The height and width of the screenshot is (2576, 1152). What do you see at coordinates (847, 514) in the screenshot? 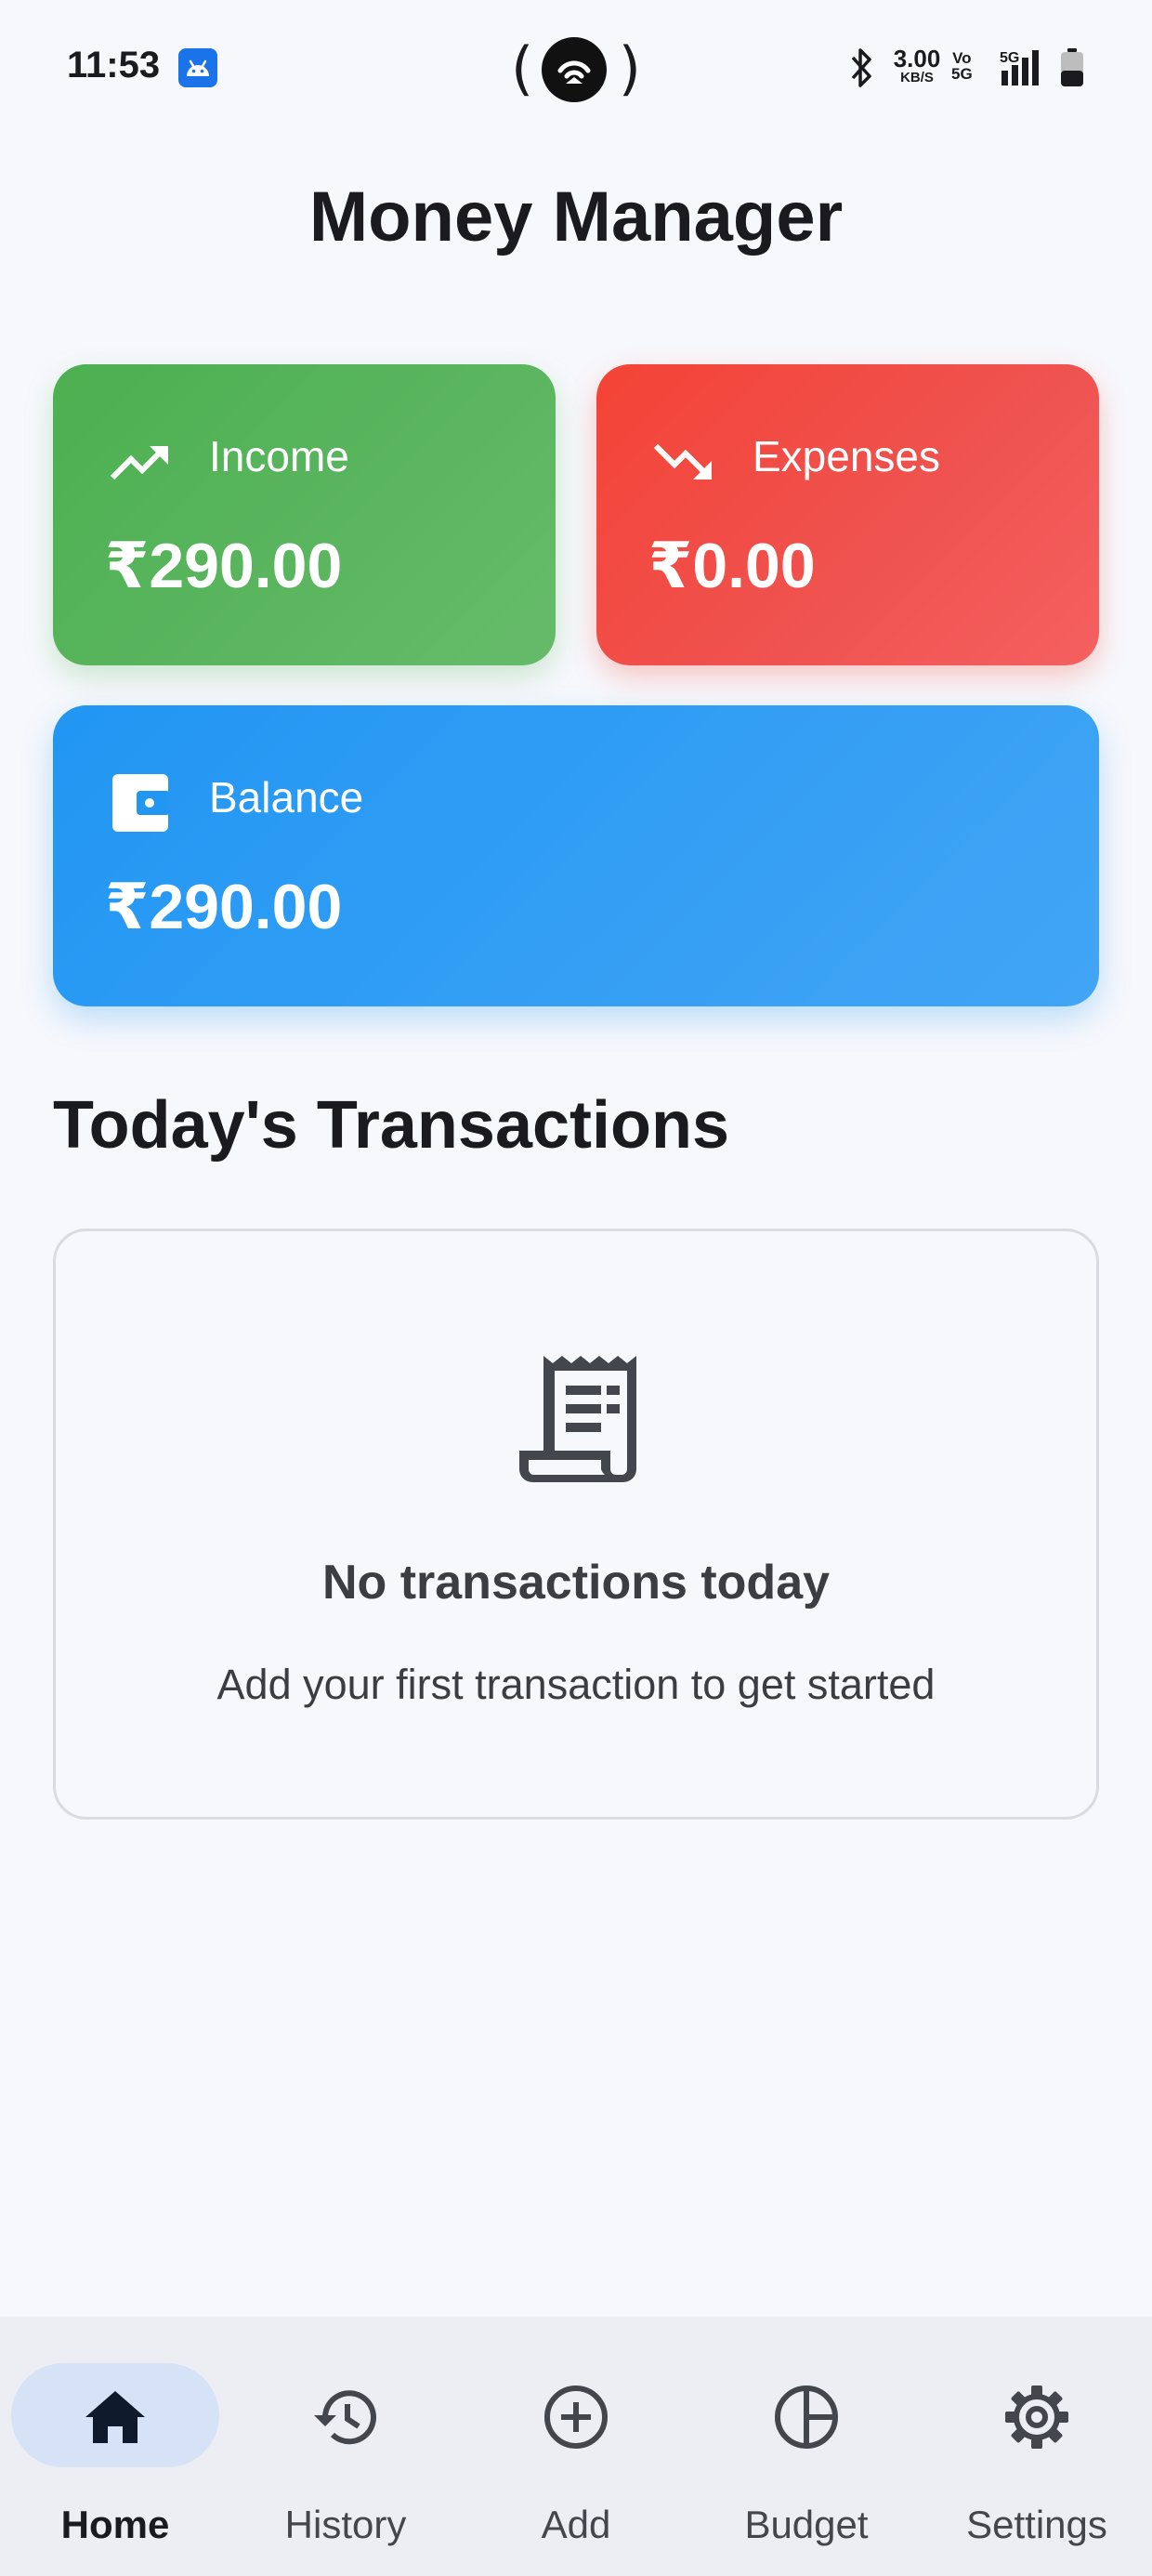
I see `expenses-card: Expenses ₹0.00` at bounding box center [847, 514].